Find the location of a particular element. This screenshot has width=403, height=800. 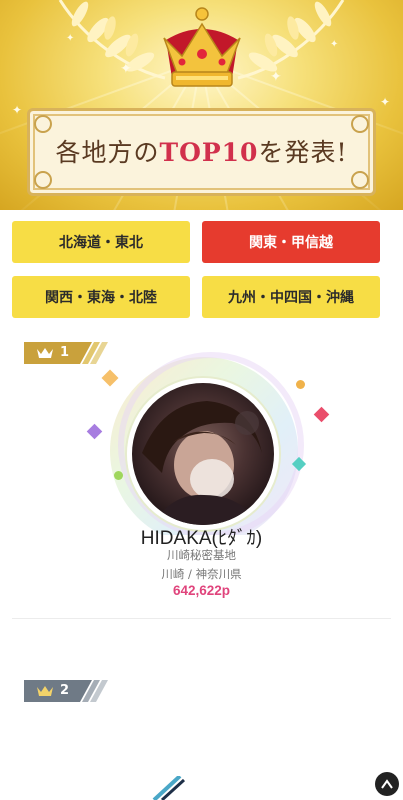

laurel-left-icon is located at coordinates (112, 40).